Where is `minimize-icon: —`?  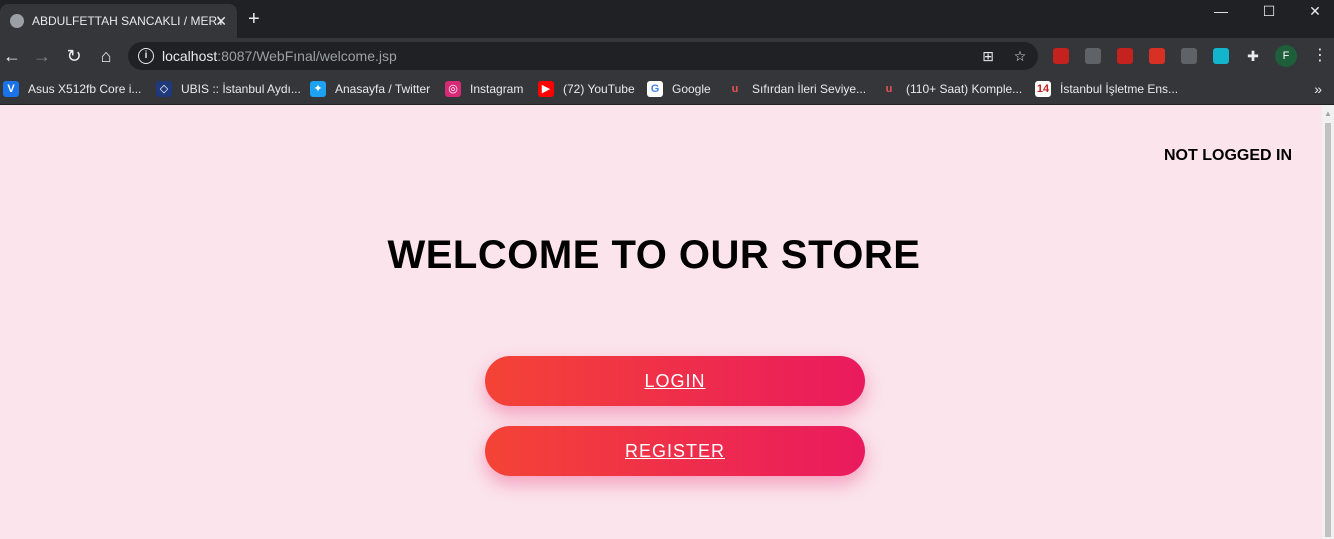
minimize-icon: — is located at coordinates (1221, 12).